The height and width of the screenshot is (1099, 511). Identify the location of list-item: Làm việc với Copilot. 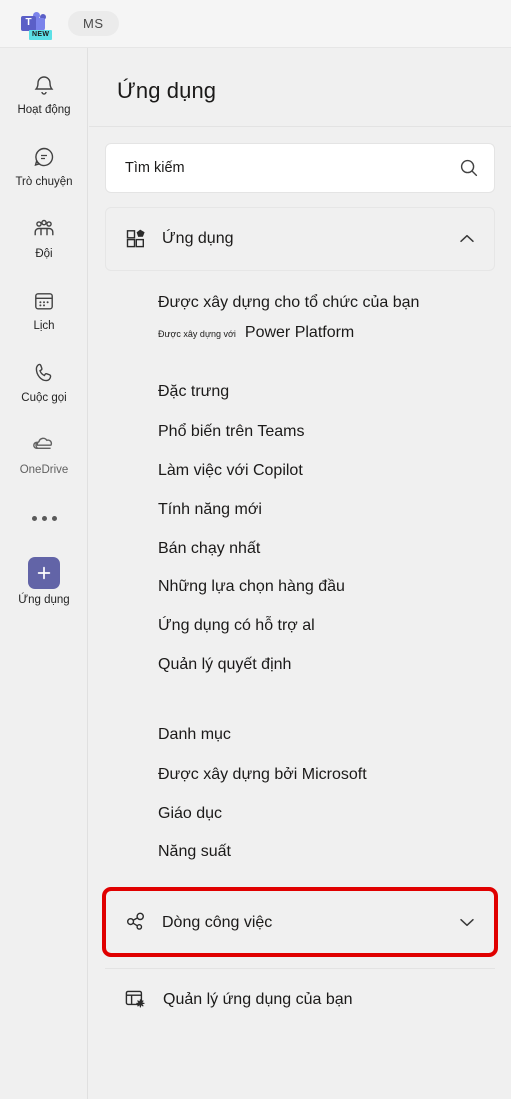
(300, 471).